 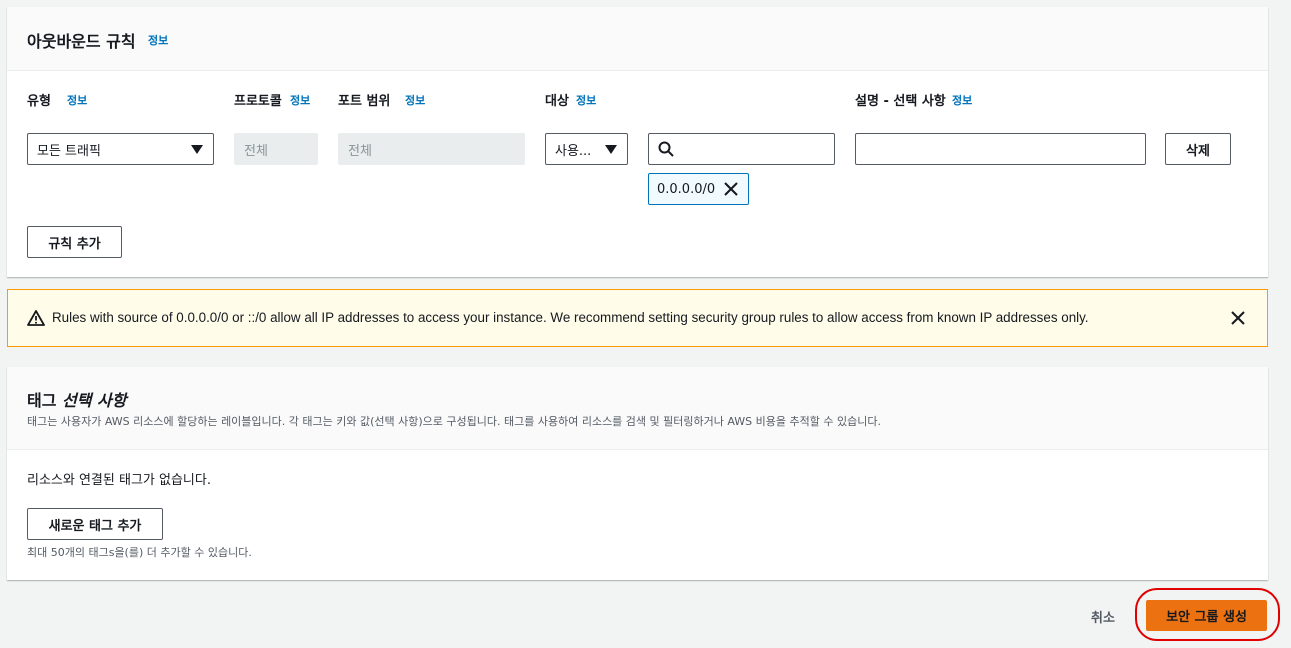 What do you see at coordinates (158, 40) in the screenshot?
I see `outbound-info-link: 정보` at bounding box center [158, 40].